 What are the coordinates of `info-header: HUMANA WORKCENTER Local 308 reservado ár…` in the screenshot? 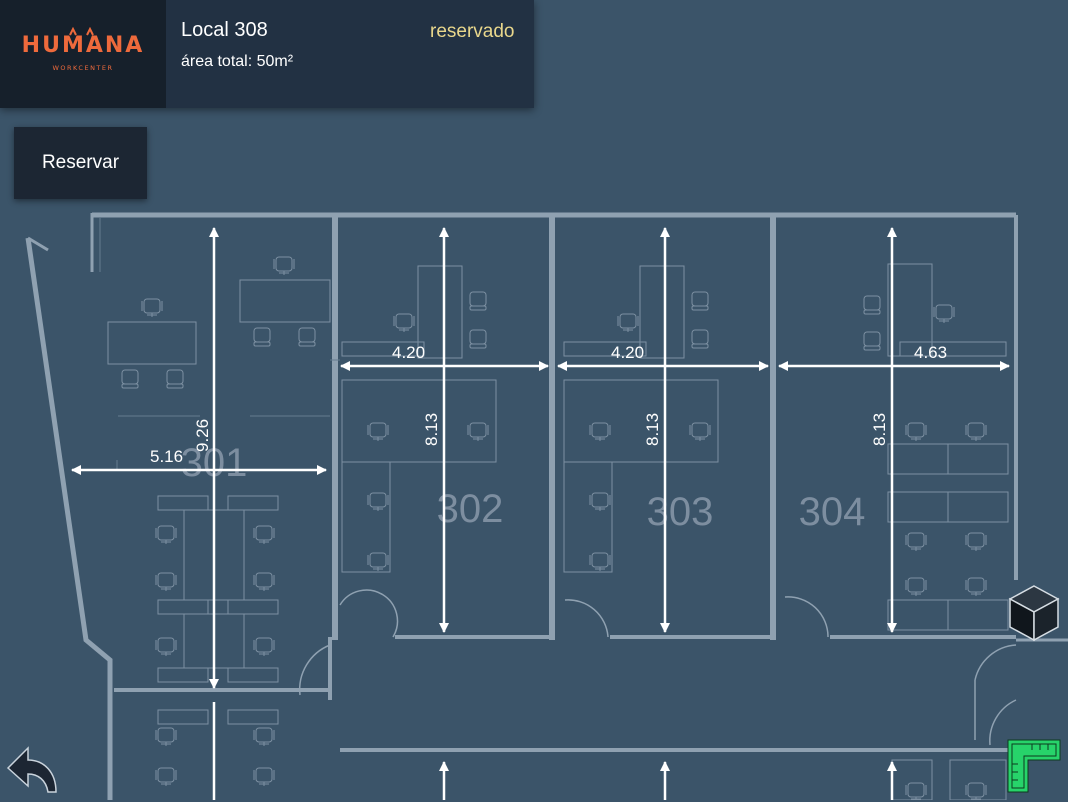 It's located at (267, 54).